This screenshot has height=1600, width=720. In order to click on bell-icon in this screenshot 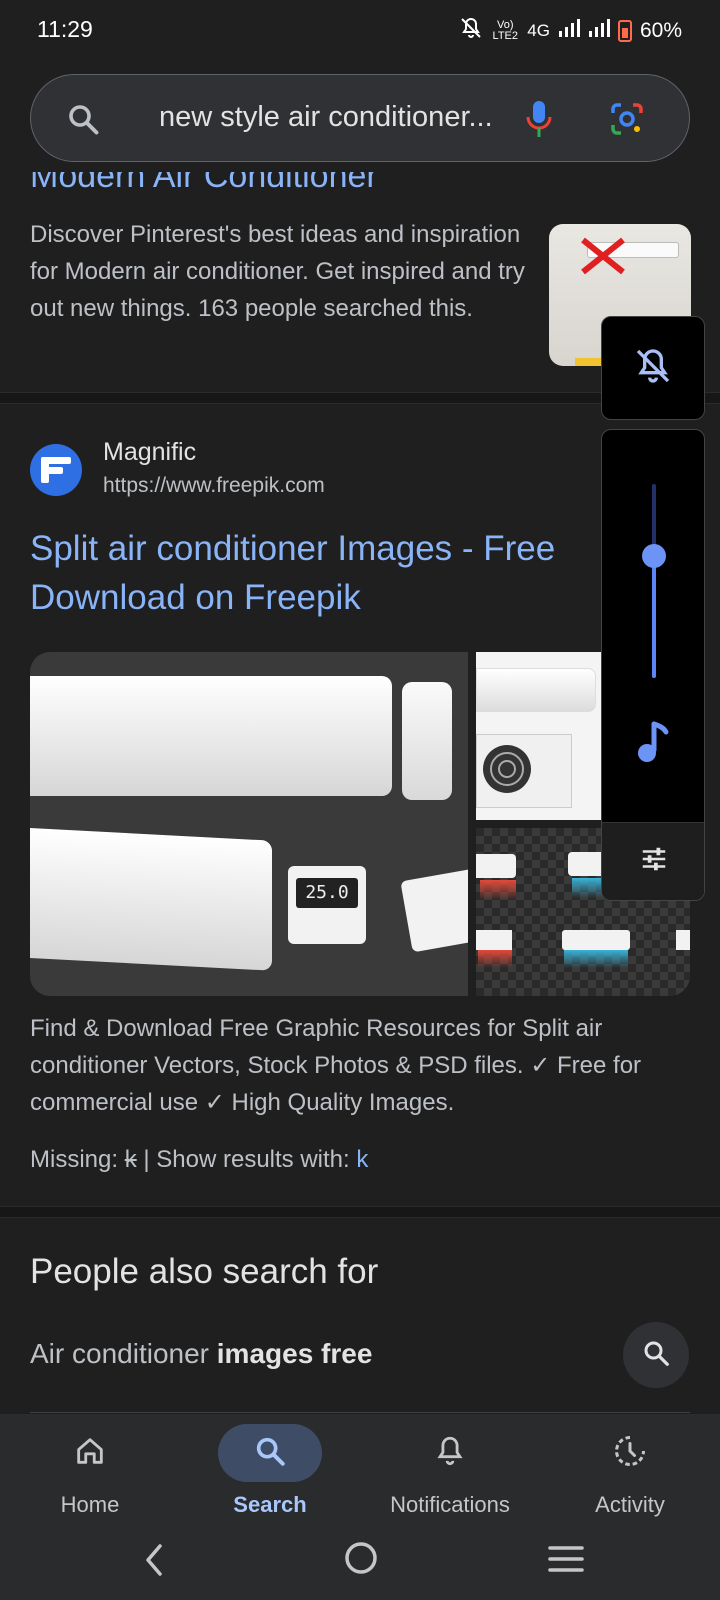, I will do `click(450, 1453)`.